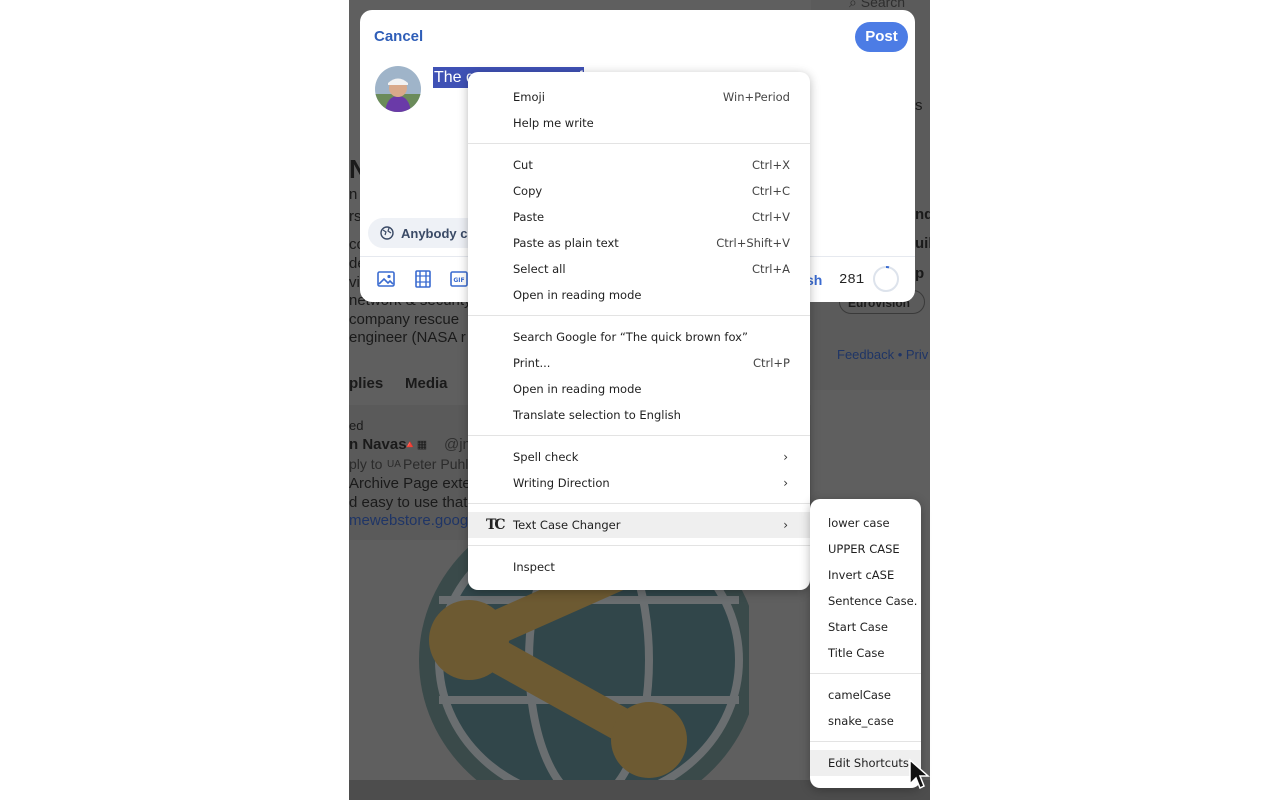  I want to click on menu-item-label: Cut, so click(523, 165).